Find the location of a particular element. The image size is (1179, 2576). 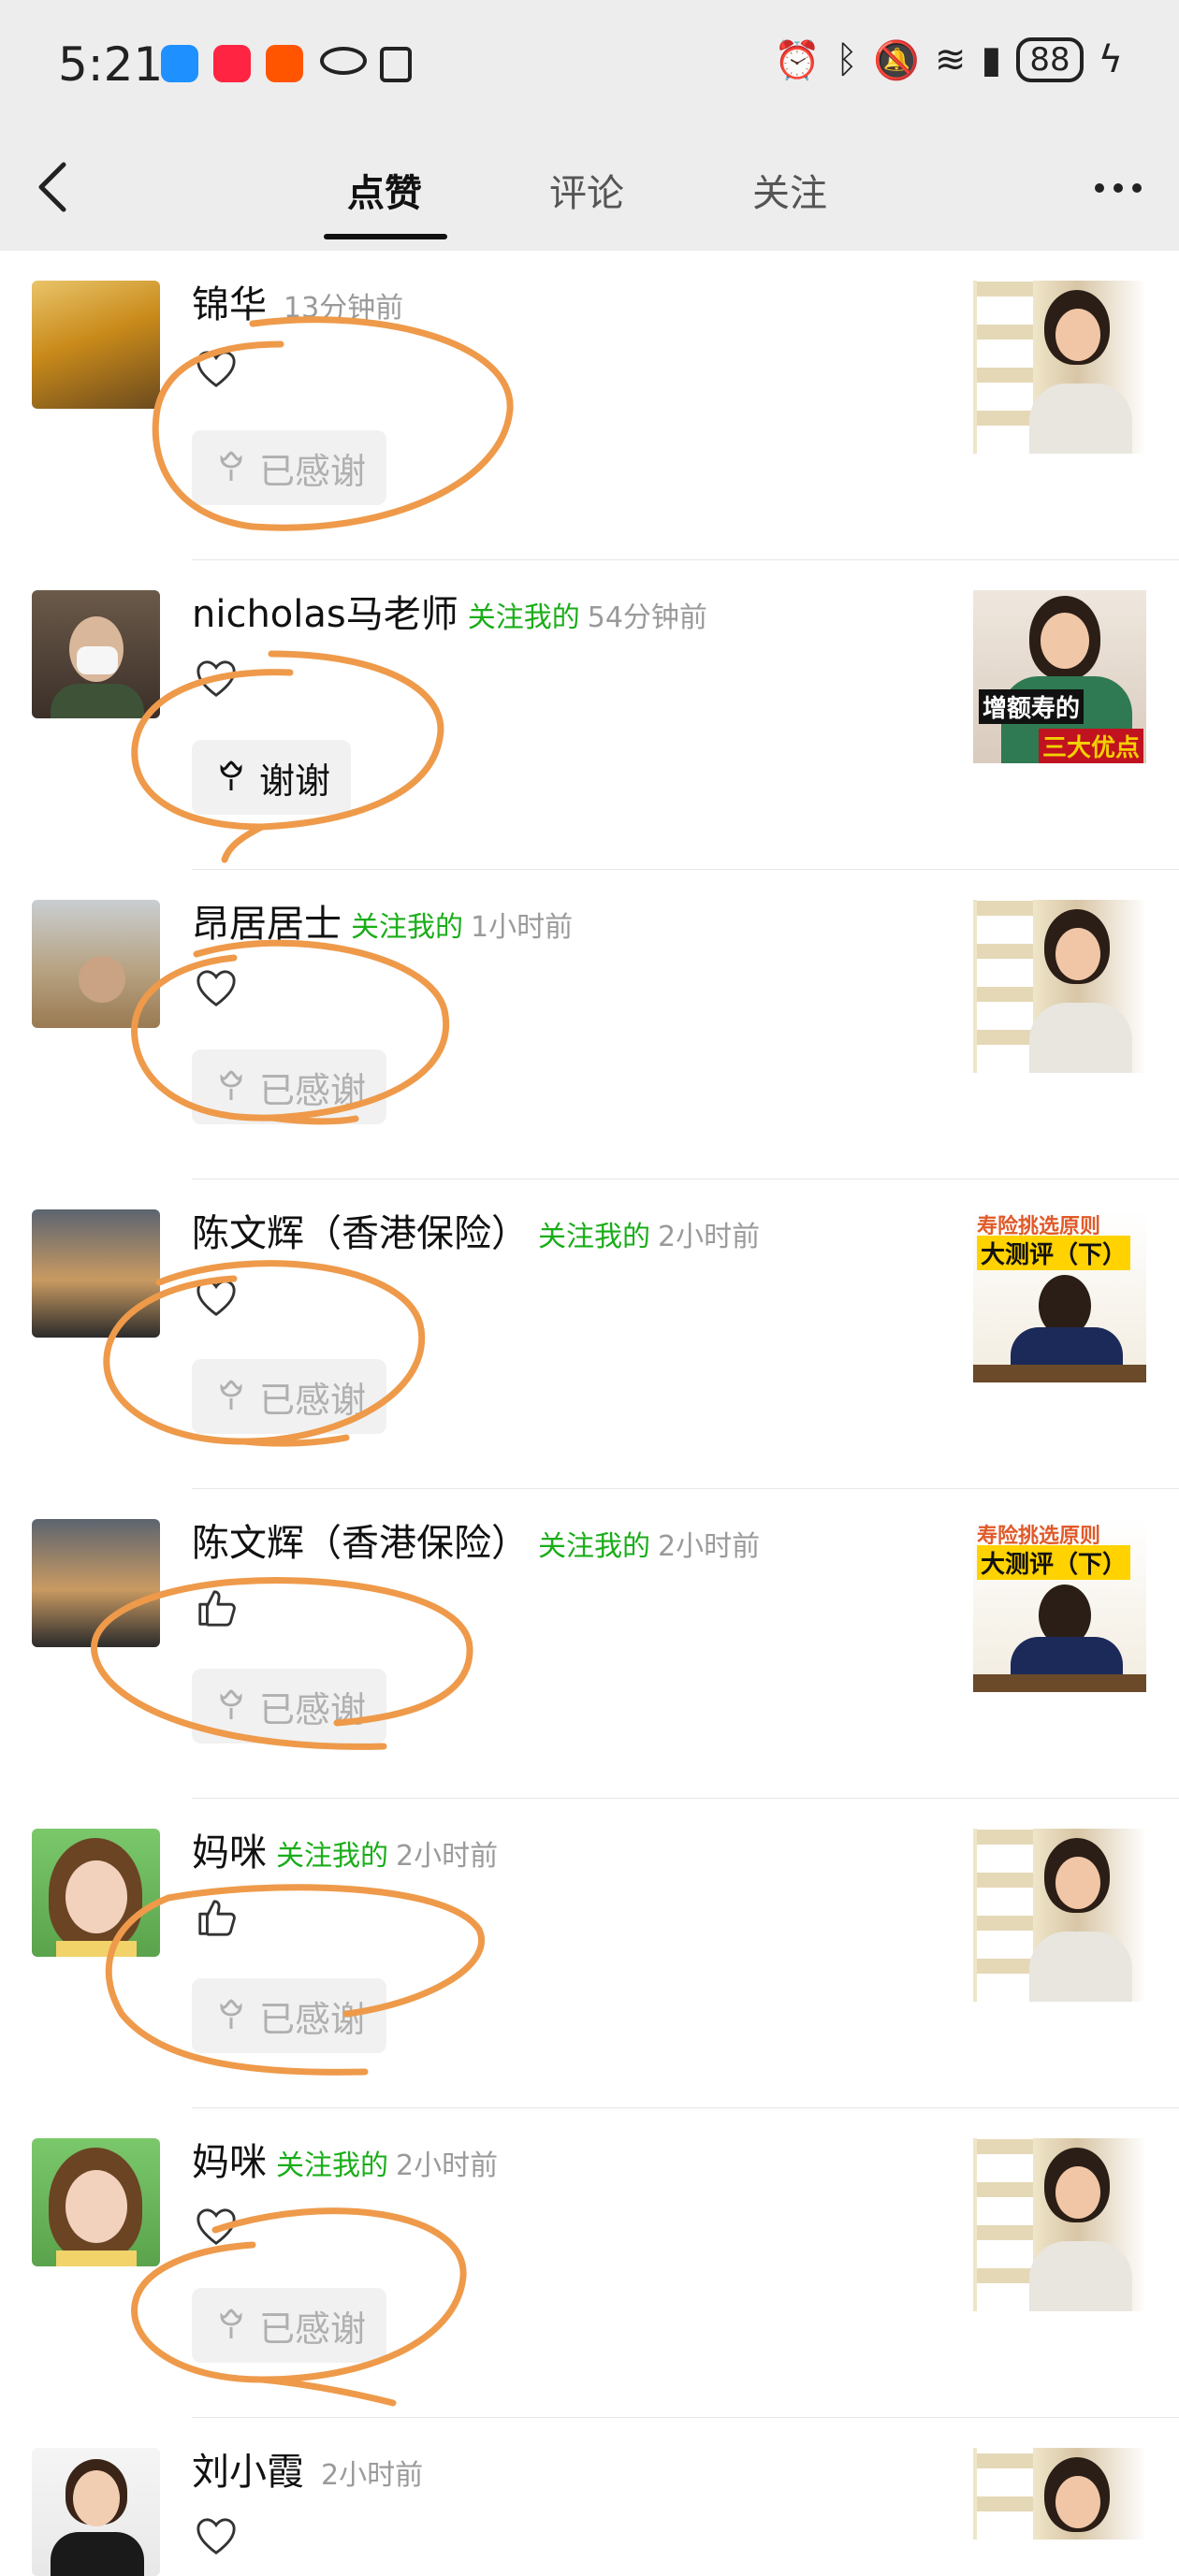

list-item: nicholas马老师 关注我的 54分钟前 谢谢 增额寿的 三大优点 is located at coordinates (589, 715).